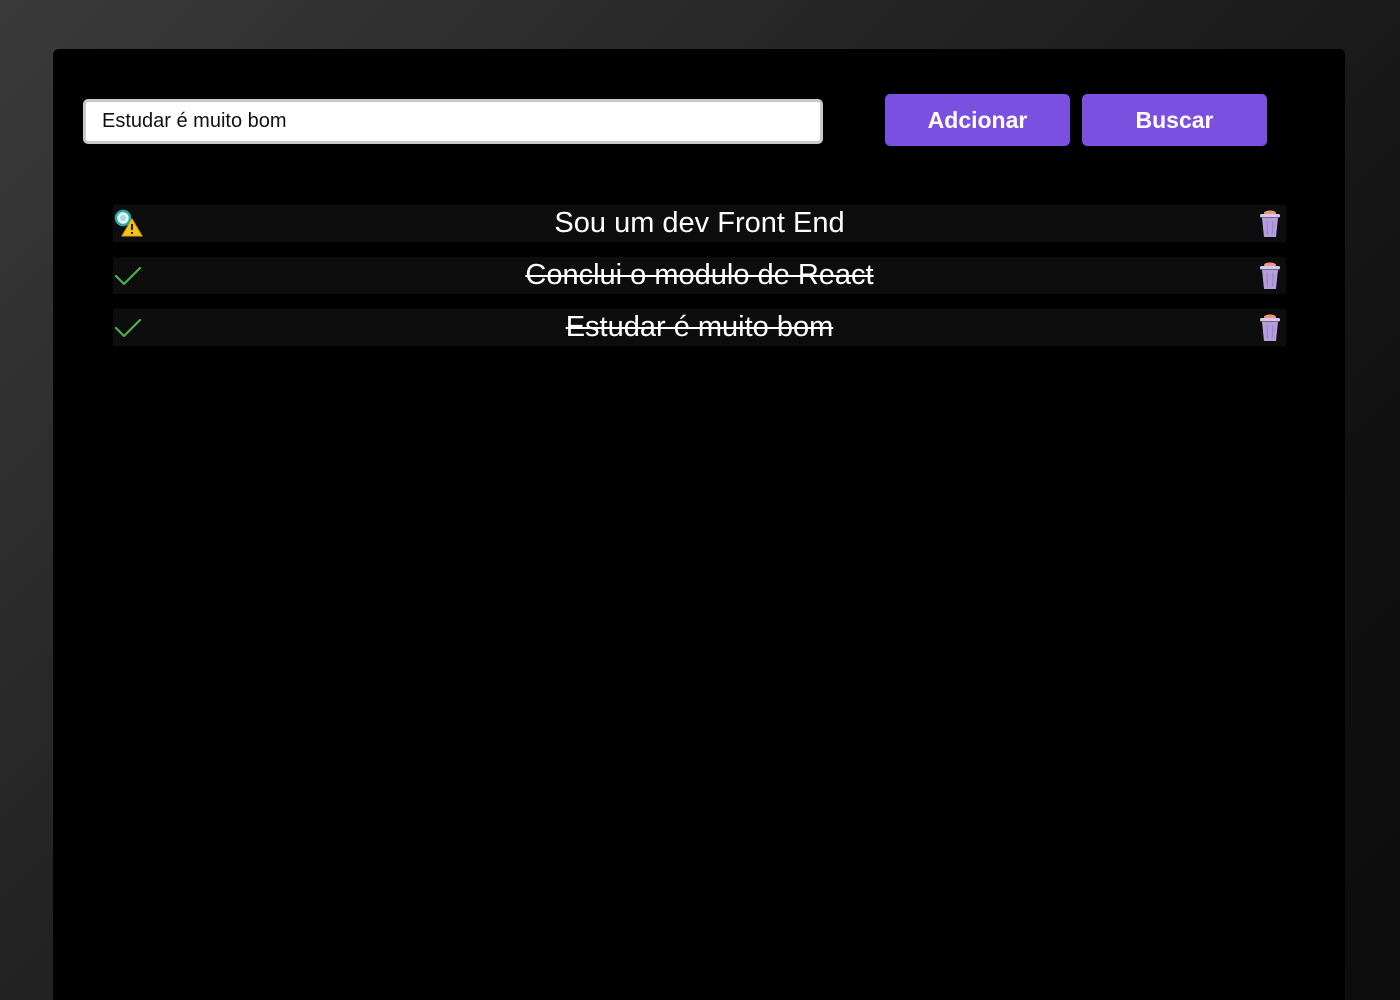 The height and width of the screenshot is (1000, 1400). What do you see at coordinates (977, 120) in the screenshot?
I see `add-button: Adcionar` at bounding box center [977, 120].